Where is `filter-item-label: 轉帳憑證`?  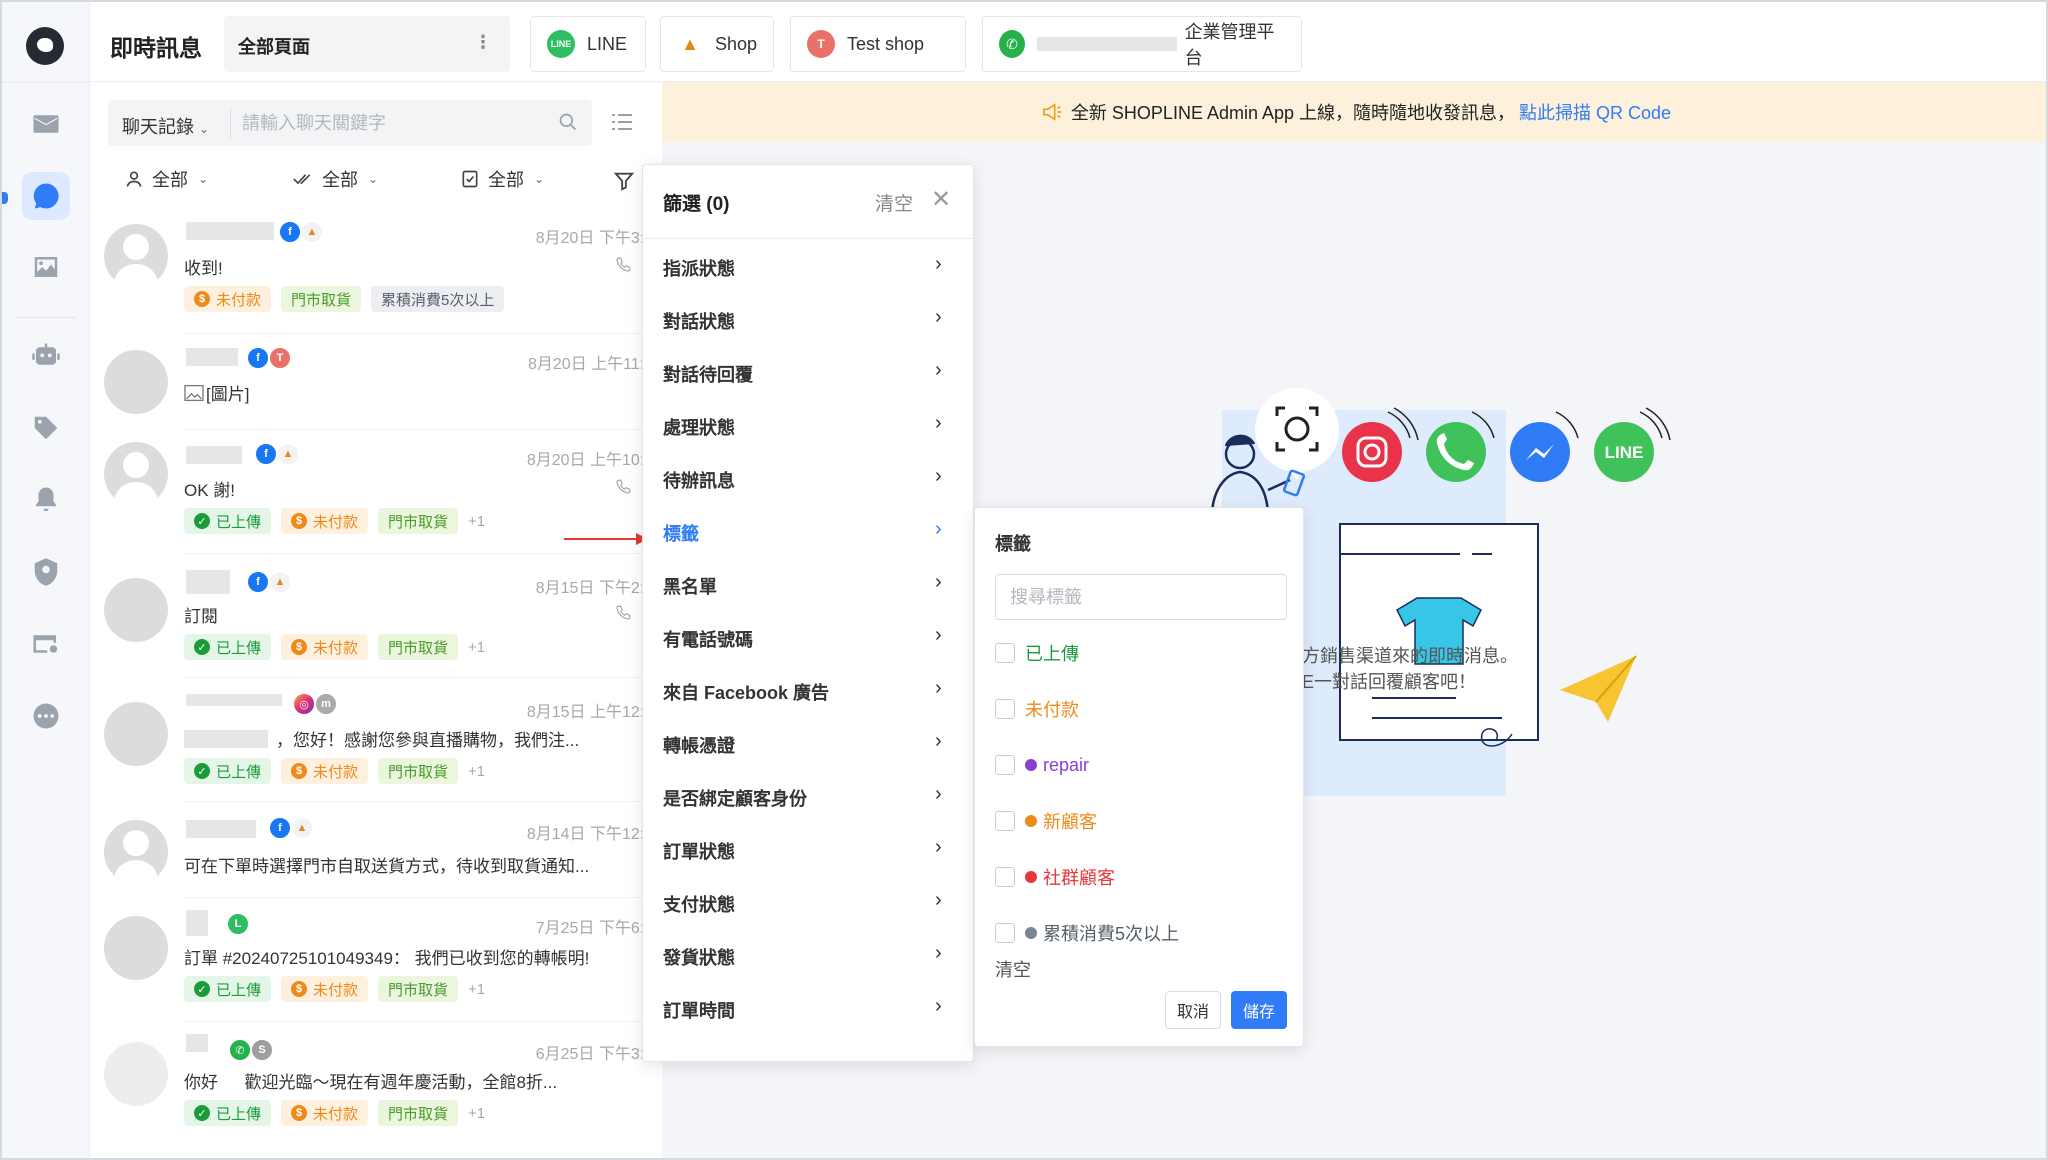
filter-item-label: 轉帳憑證 is located at coordinates (699, 746).